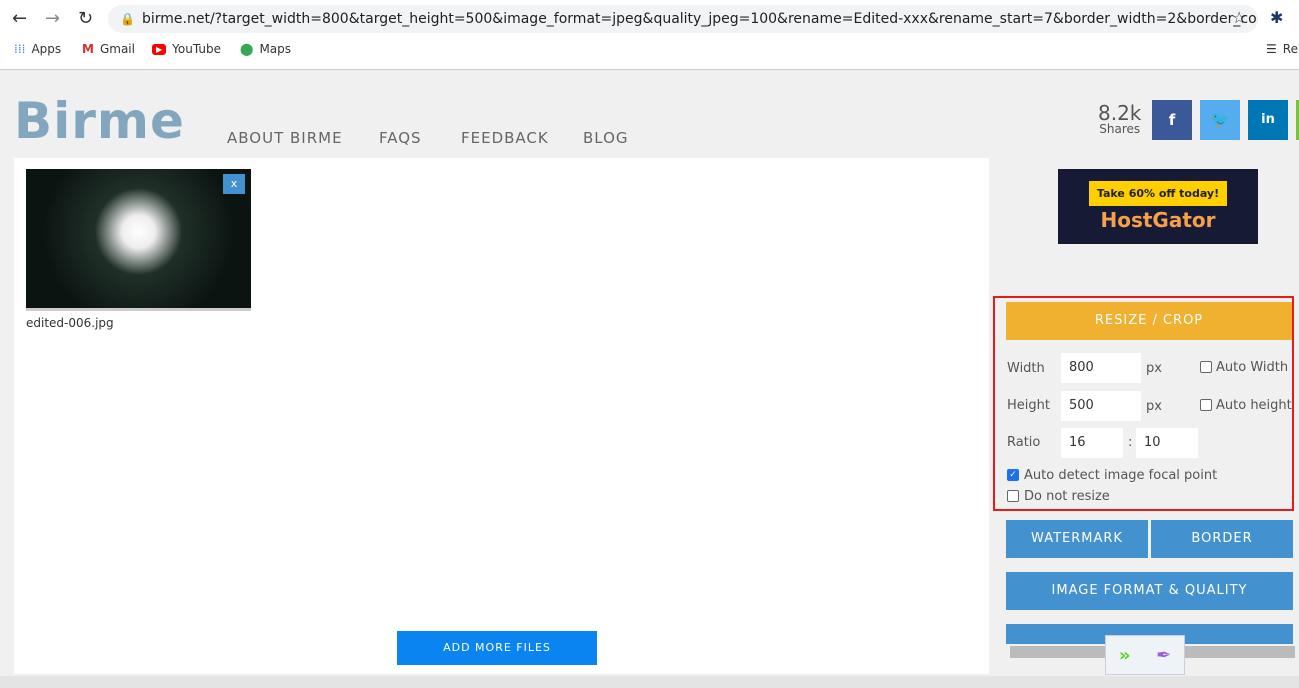 This screenshot has height=688, width=1299. What do you see at coordinates (1158, 193) in the screenshot?
I see `ad-promo: Take 60% off today!` at bounding box center [1158, 193].